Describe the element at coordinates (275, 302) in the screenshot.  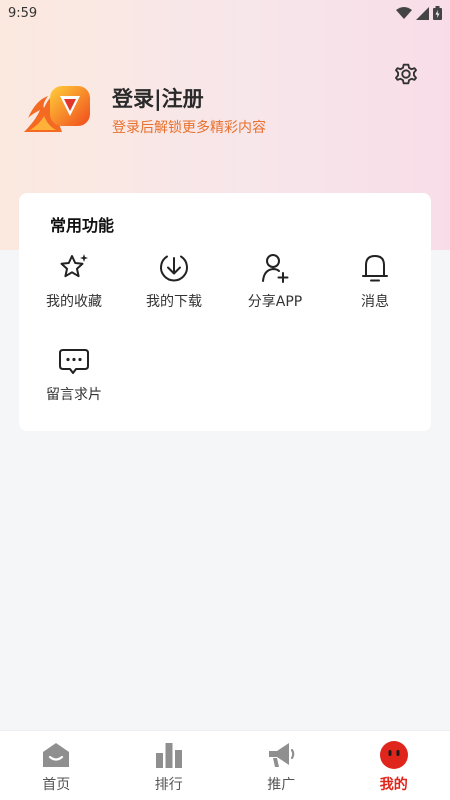
I see `feature-label: 分享APP` at that location.